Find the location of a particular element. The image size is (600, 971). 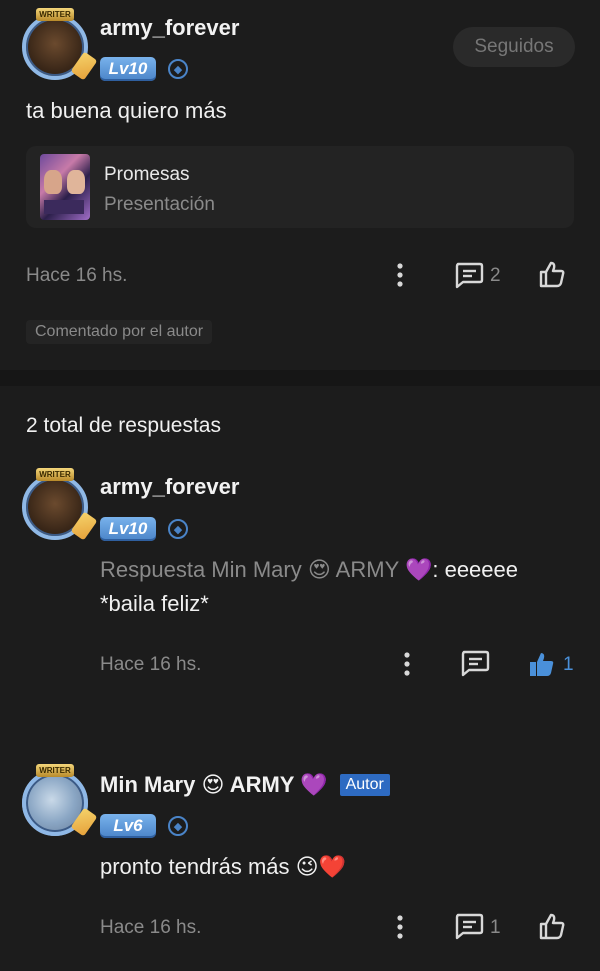

following-button: Seguidos is located at coordinates (514, 47).